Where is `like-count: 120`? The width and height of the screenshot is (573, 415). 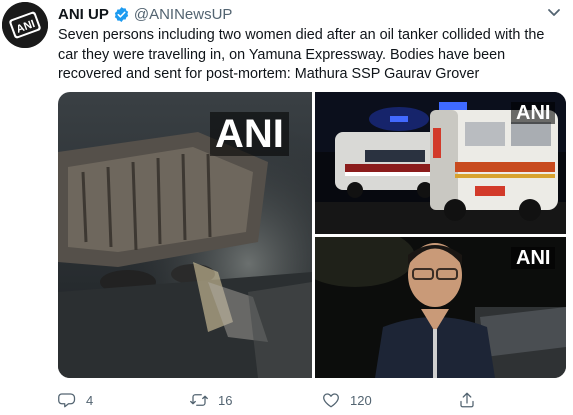
like-count: 120 is located at coordinates (361, 400).